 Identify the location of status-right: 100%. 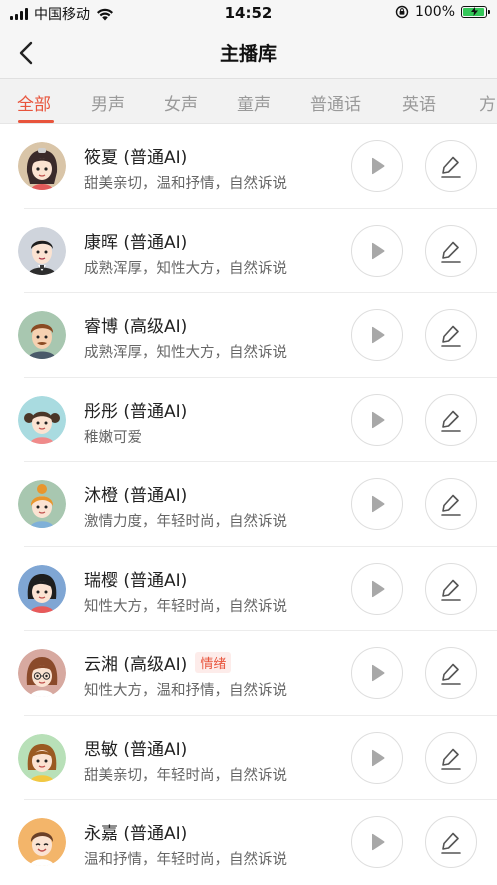
(442, 12).